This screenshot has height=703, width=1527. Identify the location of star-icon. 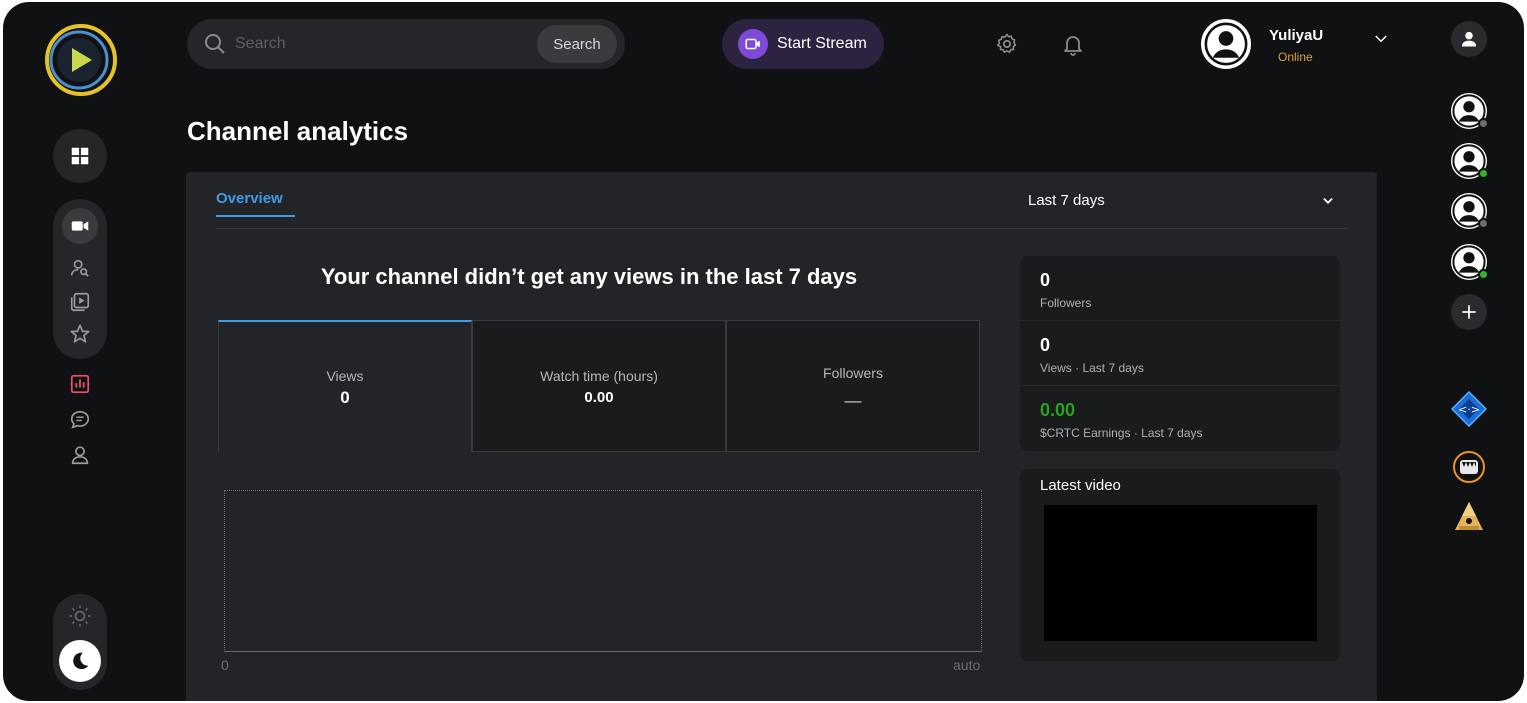
(80, 333).